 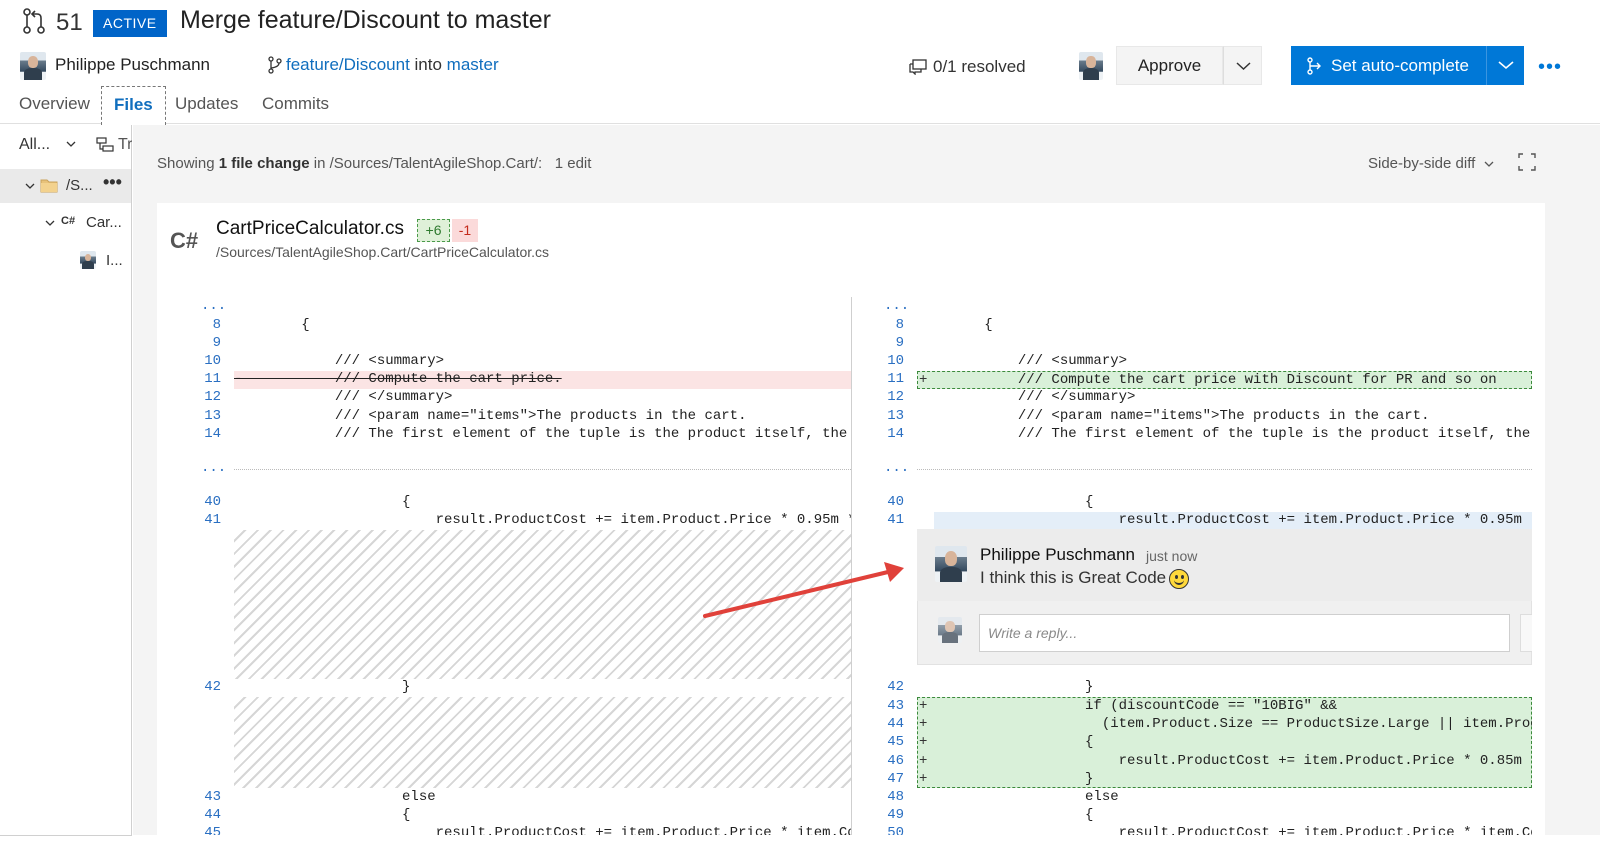 What do you see at coordinates (65, 186) in the screenshot?
I see `folder-tree-item: /S... •••` at bounding box center [65, 186].